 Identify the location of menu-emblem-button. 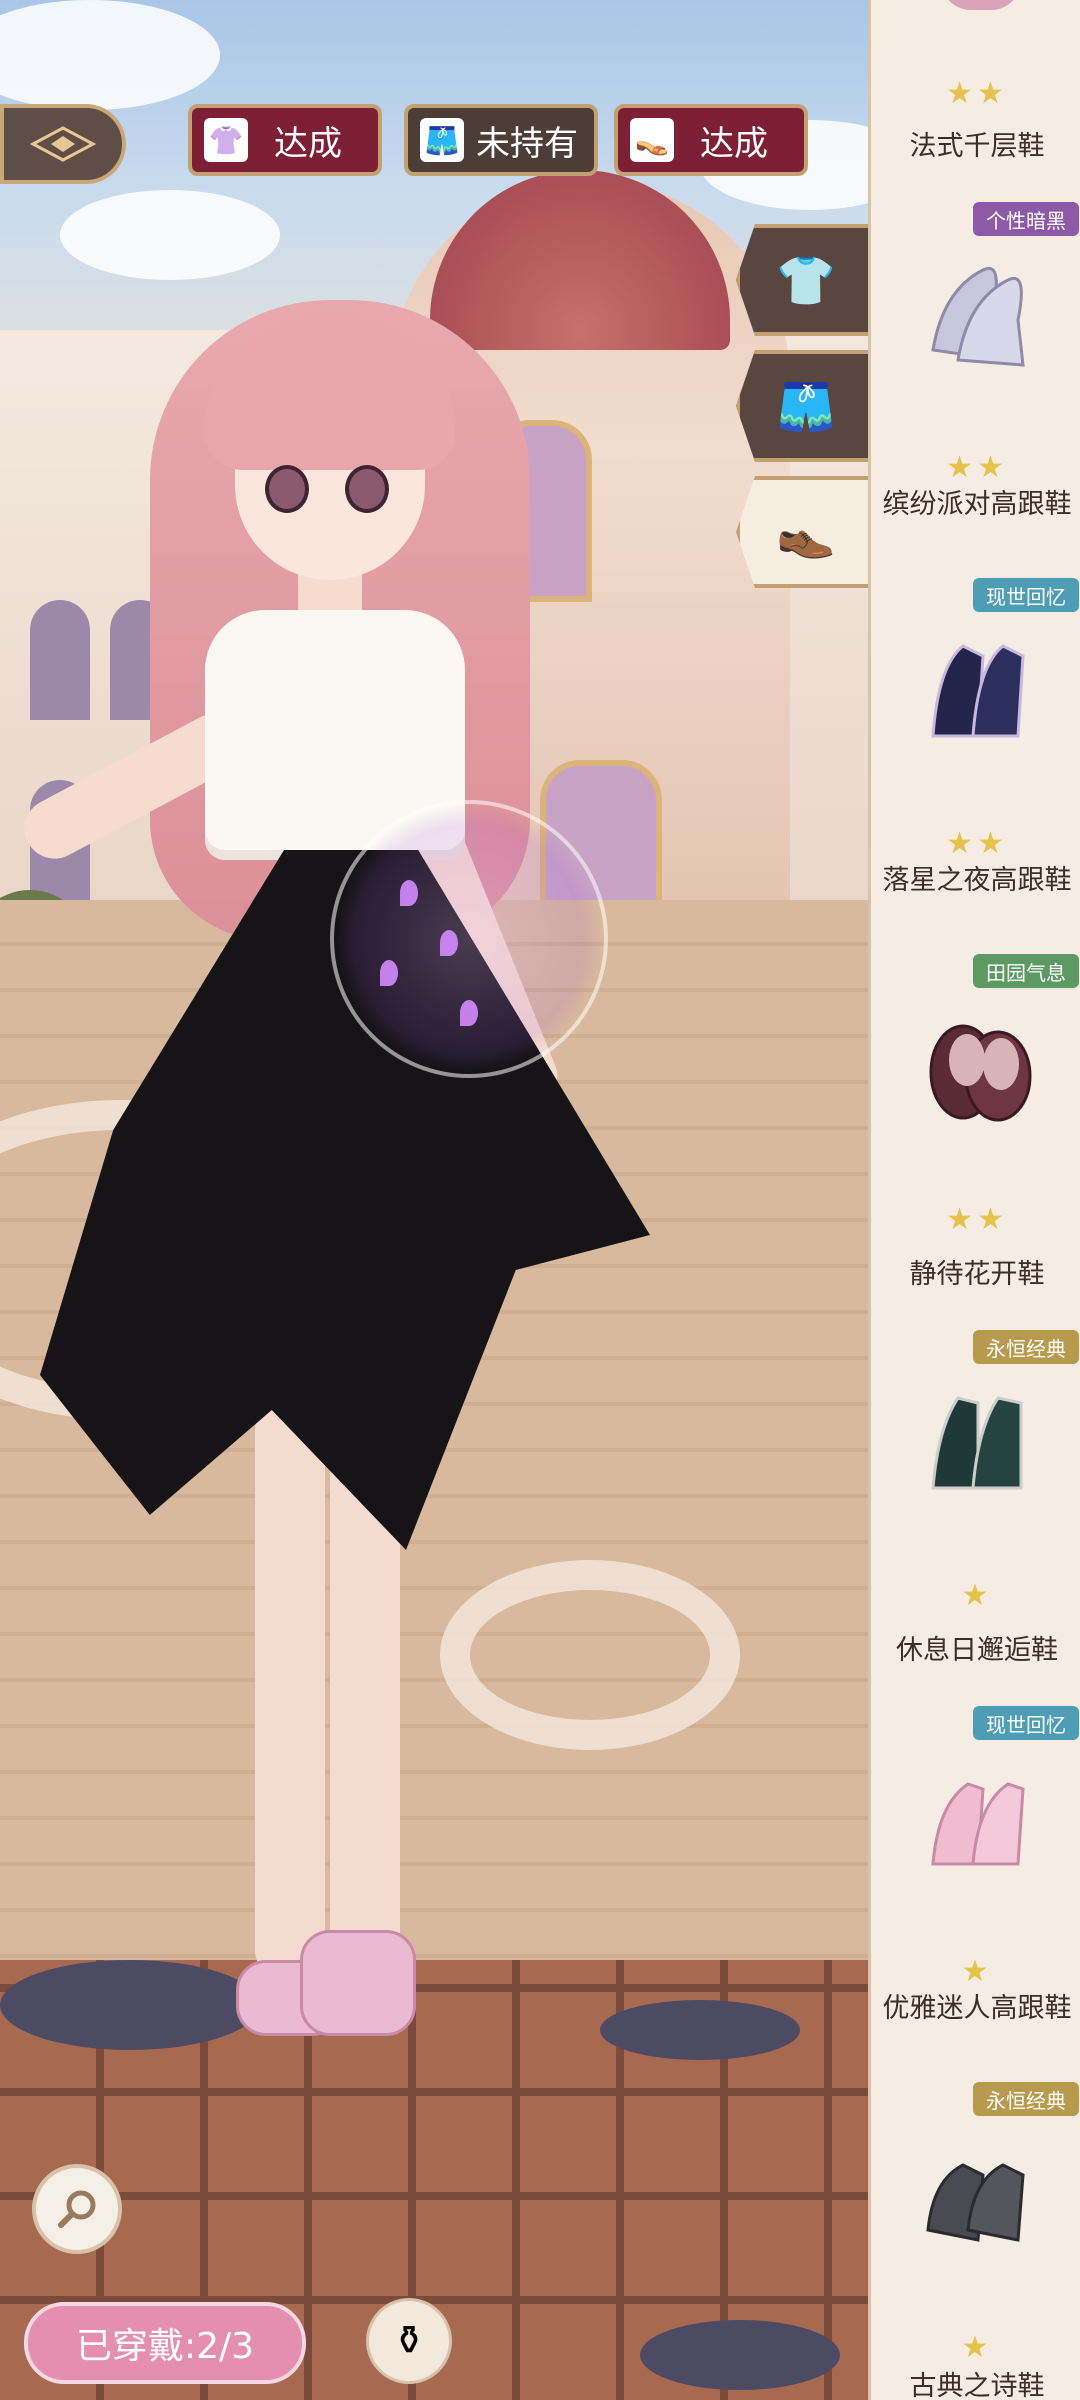
(63, 144).